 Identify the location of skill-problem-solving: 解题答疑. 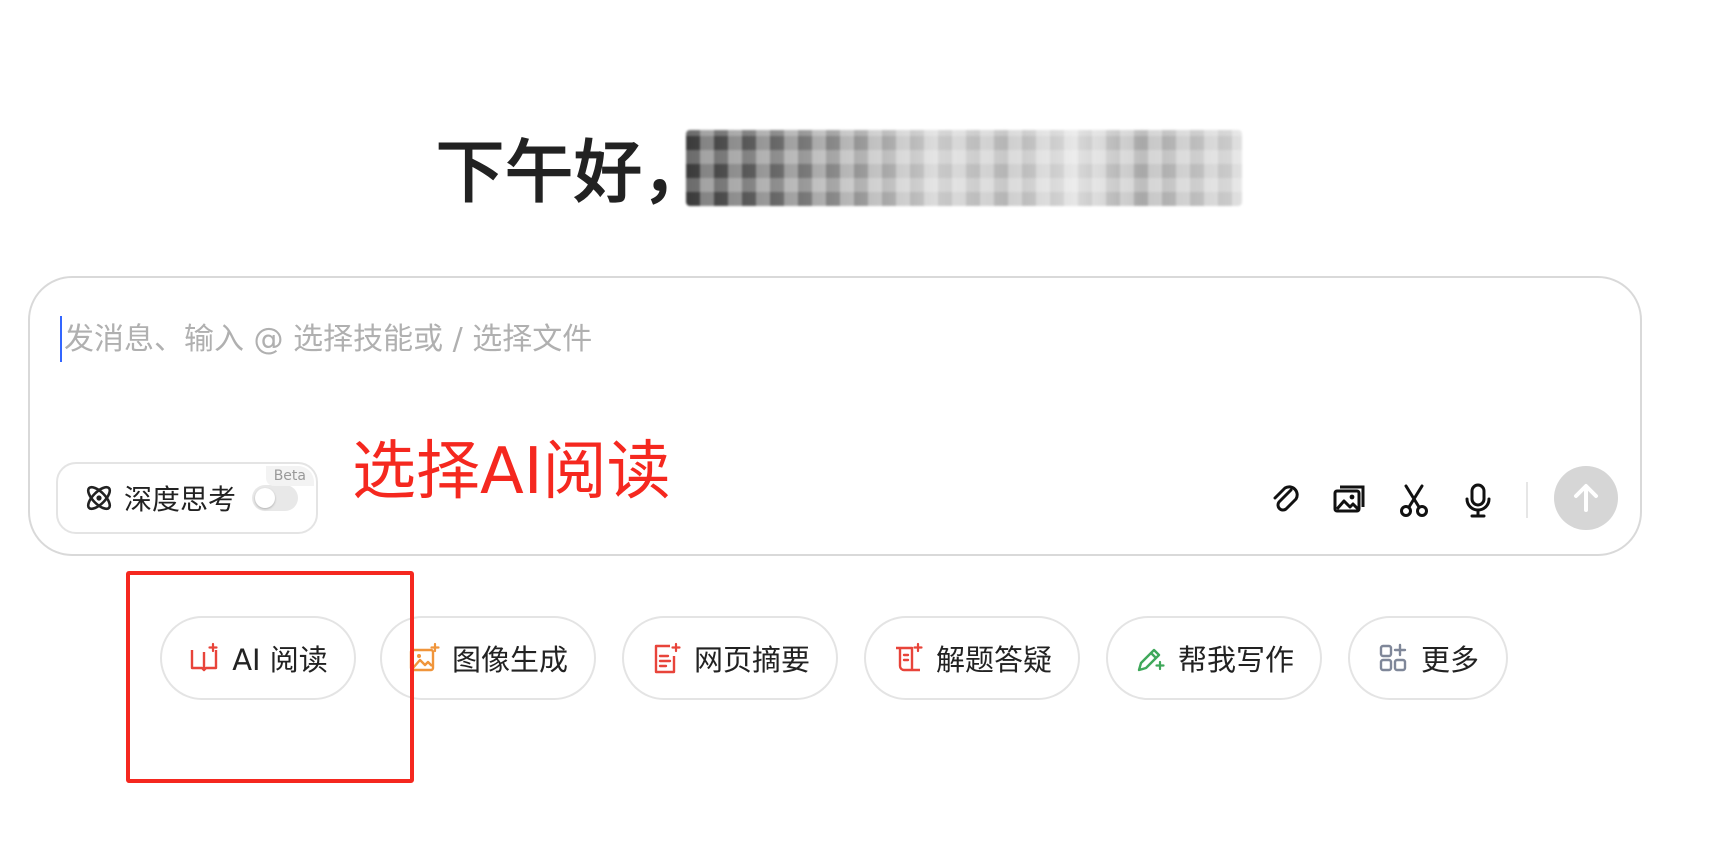
(972, 658).